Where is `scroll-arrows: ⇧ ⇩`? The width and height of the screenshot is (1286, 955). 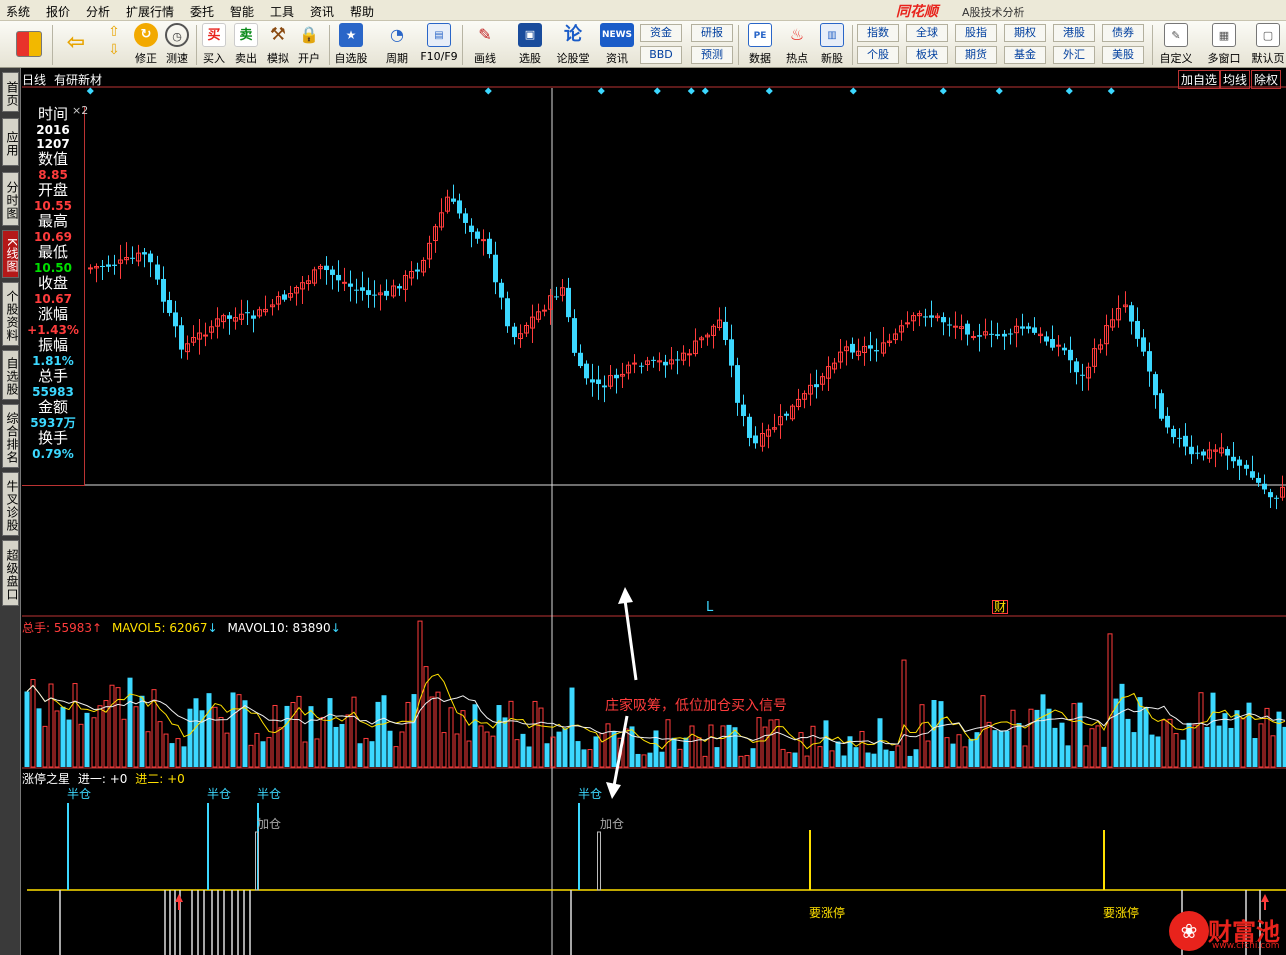 scroll-arrows: ⇧ ⇩ is located at coordinates (114, 45).